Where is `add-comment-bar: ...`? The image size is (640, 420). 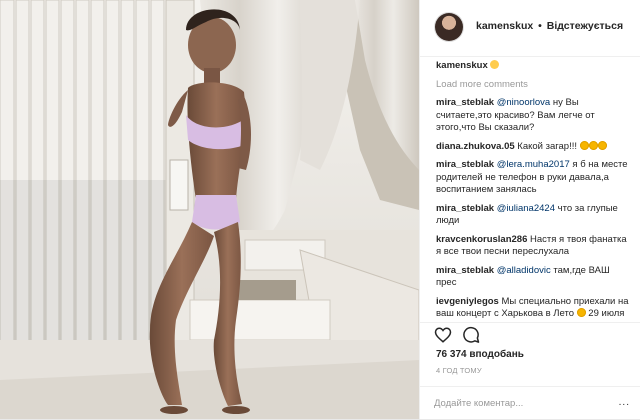 add-comment-bar: ... is located at coordinates (530, 403).